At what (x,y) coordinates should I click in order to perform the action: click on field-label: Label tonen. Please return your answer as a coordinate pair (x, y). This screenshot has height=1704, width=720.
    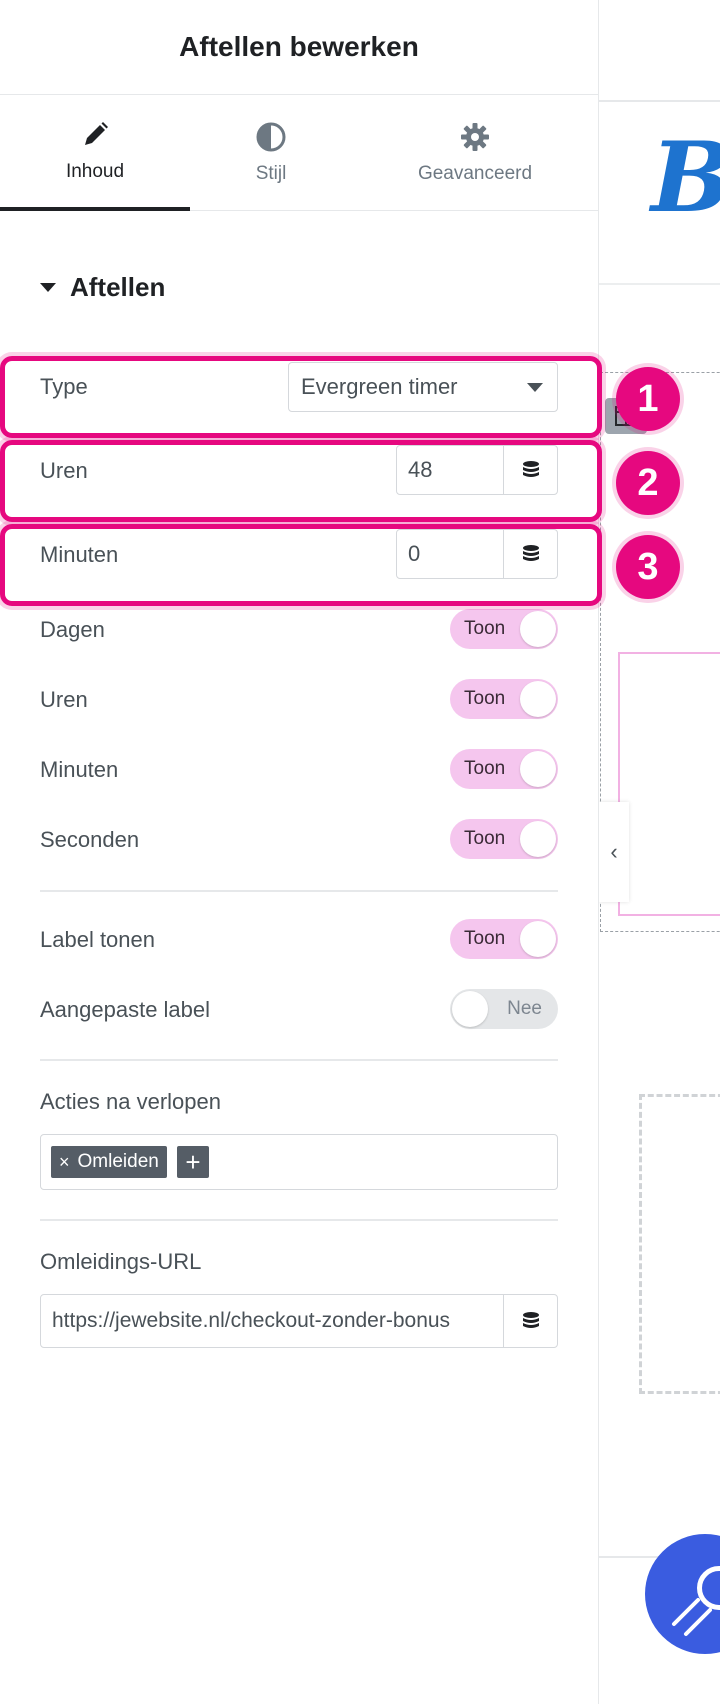
    Looking at the image, I should click on (97, 939).